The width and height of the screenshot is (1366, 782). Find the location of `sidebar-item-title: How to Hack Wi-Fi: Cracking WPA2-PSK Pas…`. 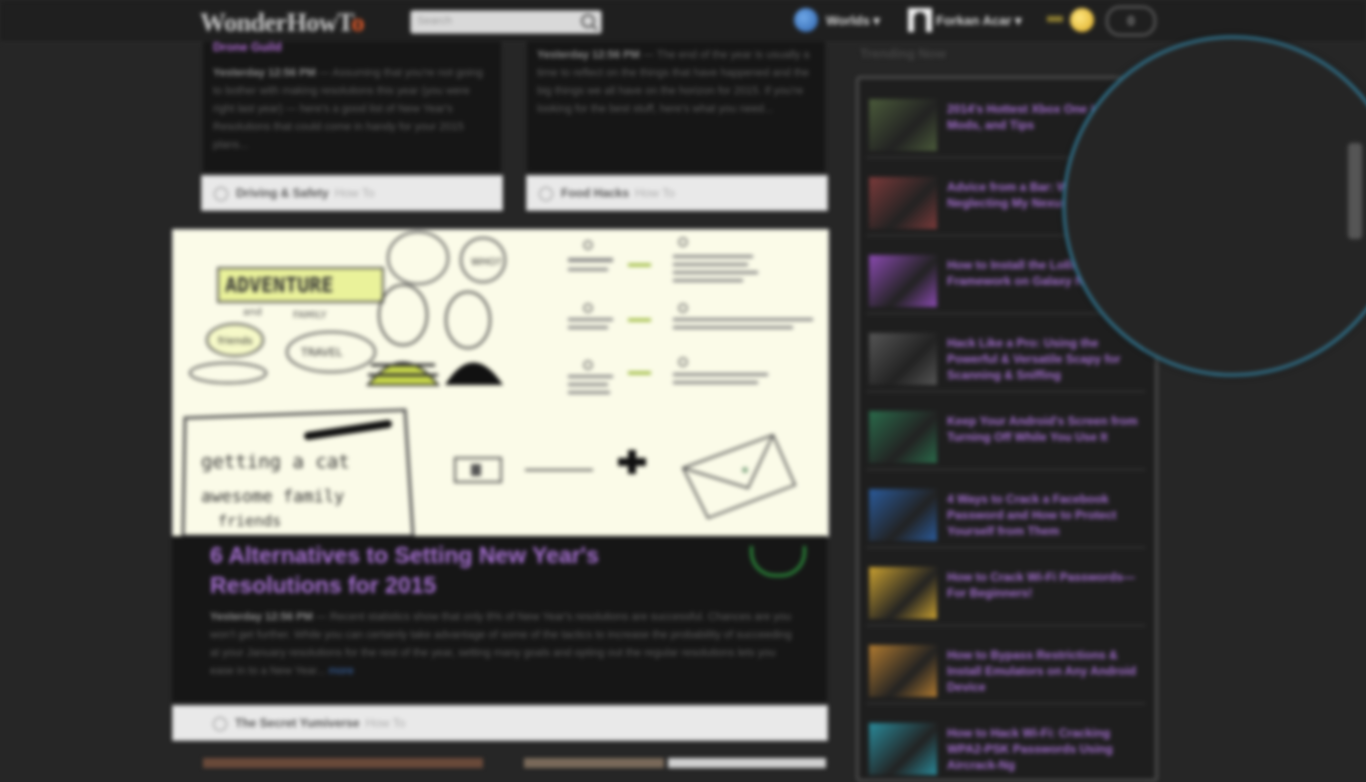

sidebar-item-title: How to Hack Wi-Fi: Cracking WPA2-PSK Pas… is located at coordinates (1047, 749).